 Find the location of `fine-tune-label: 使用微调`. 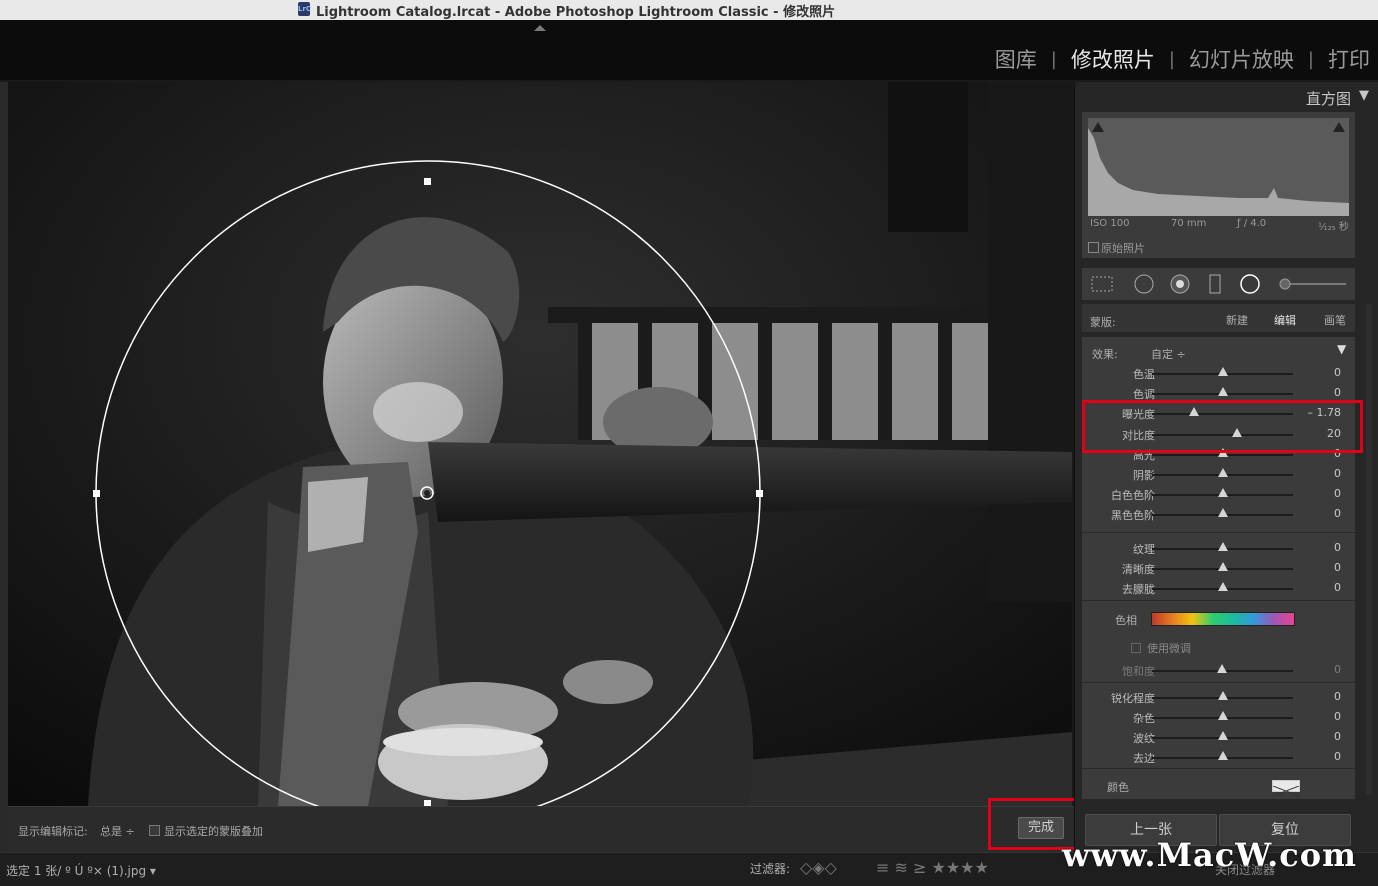

fine-tune-label: 使用微调 is located at coordinates (1169, 648).